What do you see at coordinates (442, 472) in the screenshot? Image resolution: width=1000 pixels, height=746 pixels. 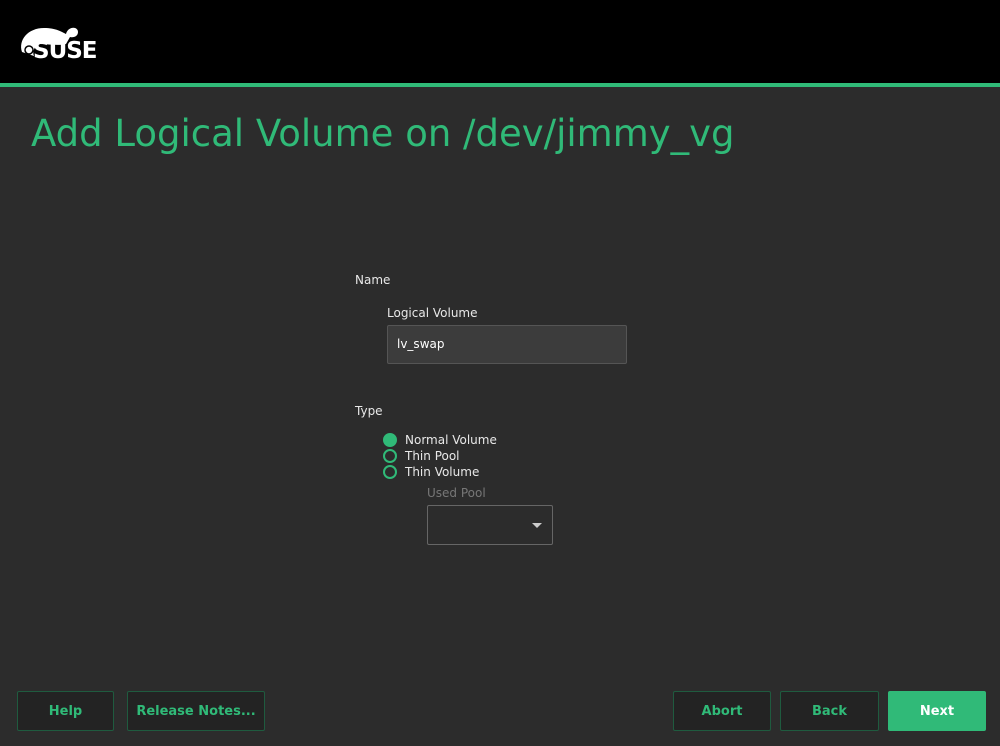 I see `radio-label: Thin Volume` at bounding box center [442, 472].